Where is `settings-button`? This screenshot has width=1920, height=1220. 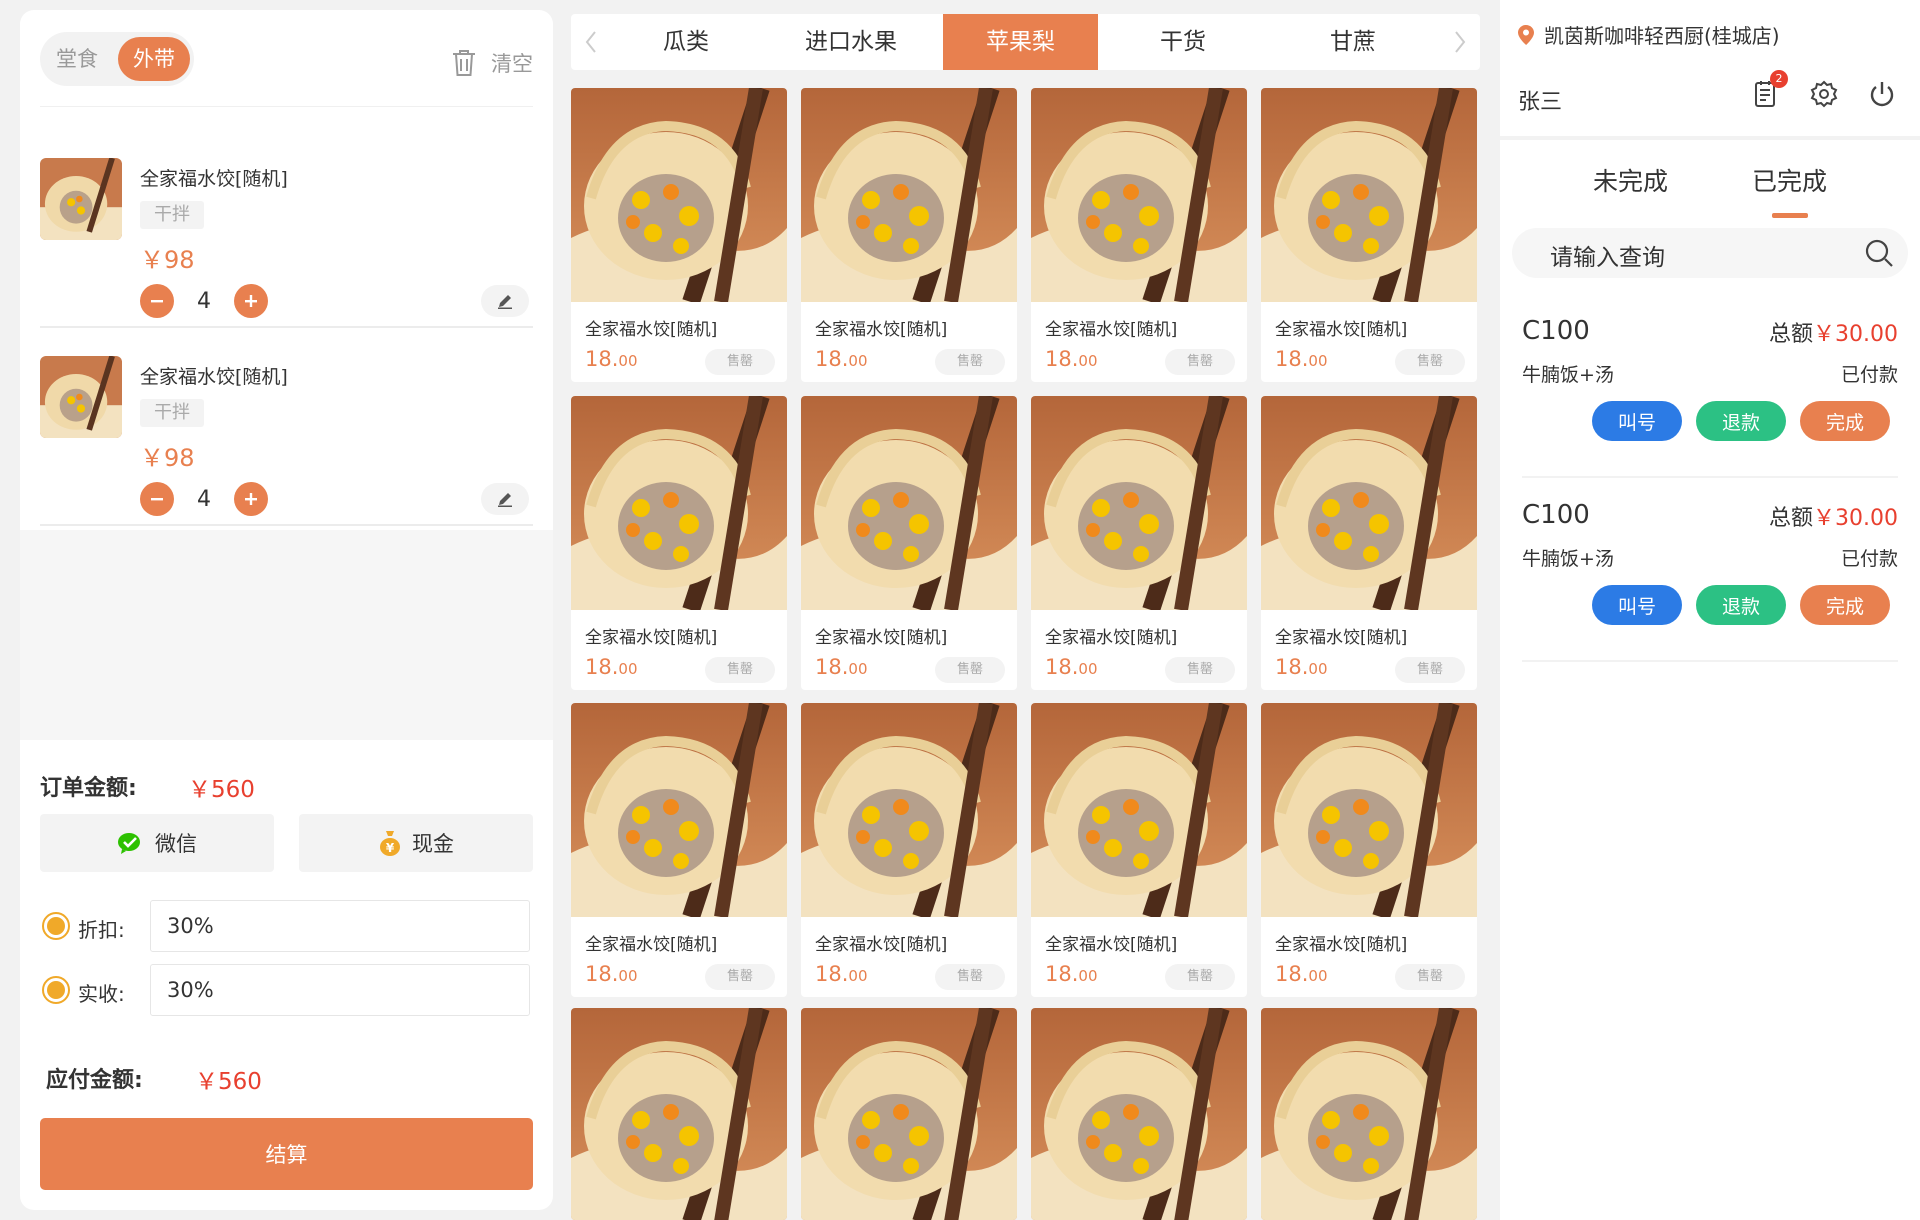 settings-button is located at coordinates (1824, 94).